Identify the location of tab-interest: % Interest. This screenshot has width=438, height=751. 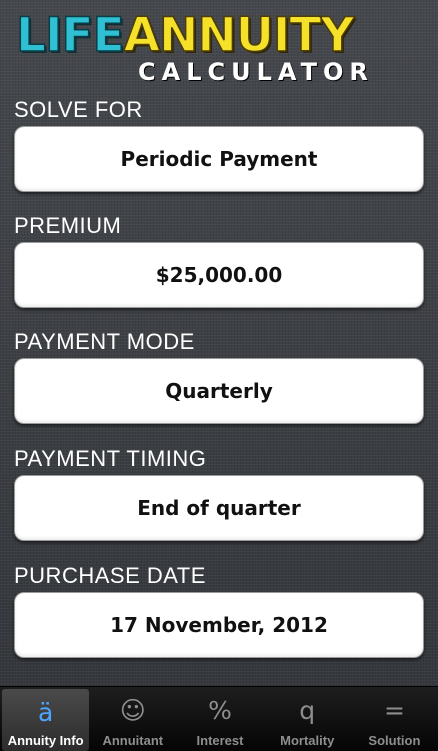
(219, 719).